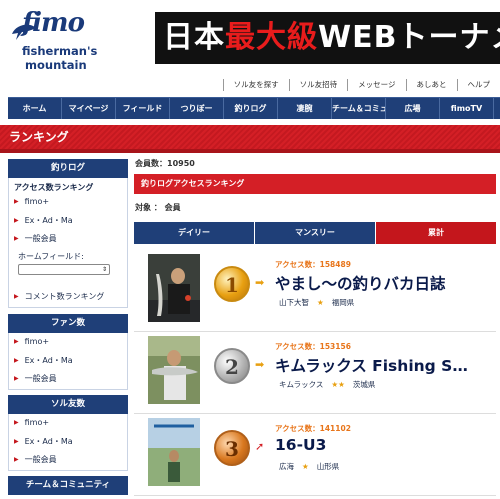 The width and height of the screenshot is (500, 499). What do you see at coordinates (35, 378) in the screenshot?
I see `sidebar-fans-general: 一般会員` at bounding box center [35, 378].